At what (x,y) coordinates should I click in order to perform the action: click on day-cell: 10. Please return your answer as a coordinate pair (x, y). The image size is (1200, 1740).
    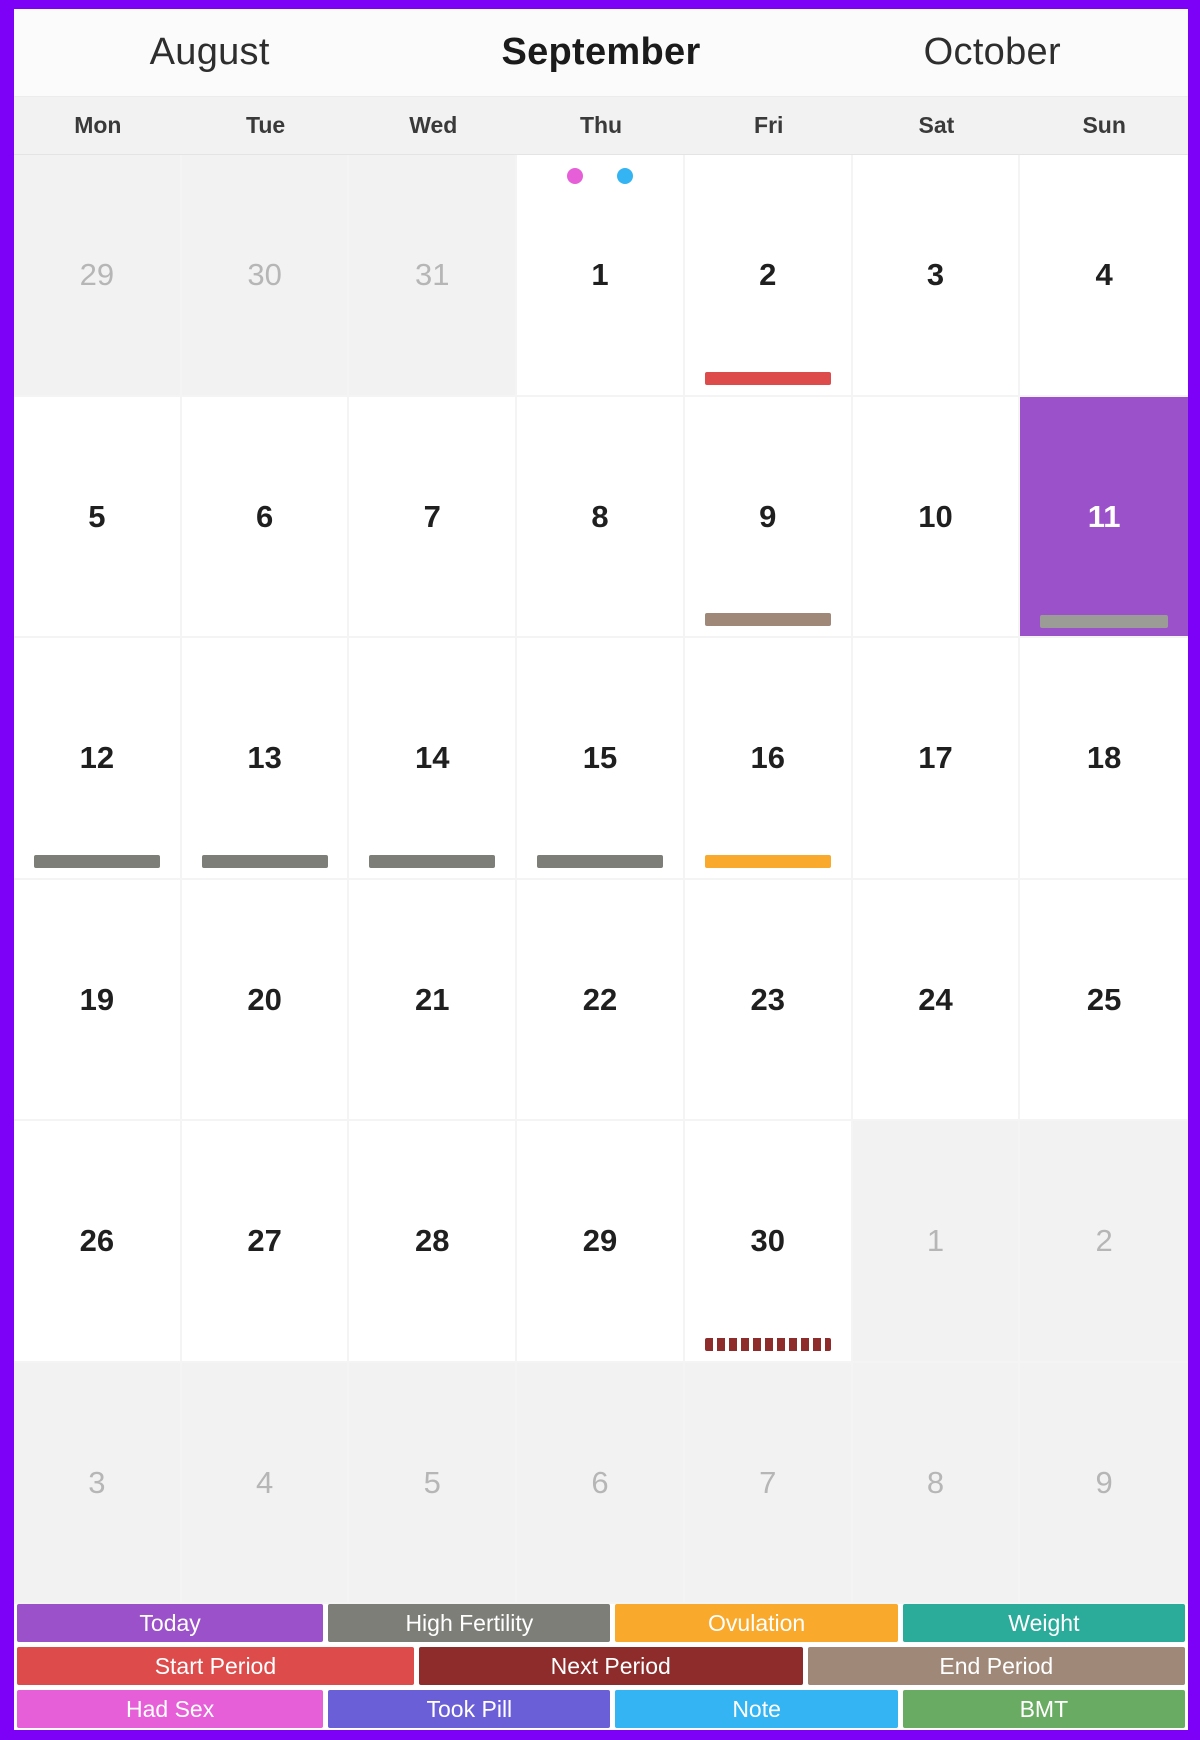
    Looking at the image, I should click on (936, 517).